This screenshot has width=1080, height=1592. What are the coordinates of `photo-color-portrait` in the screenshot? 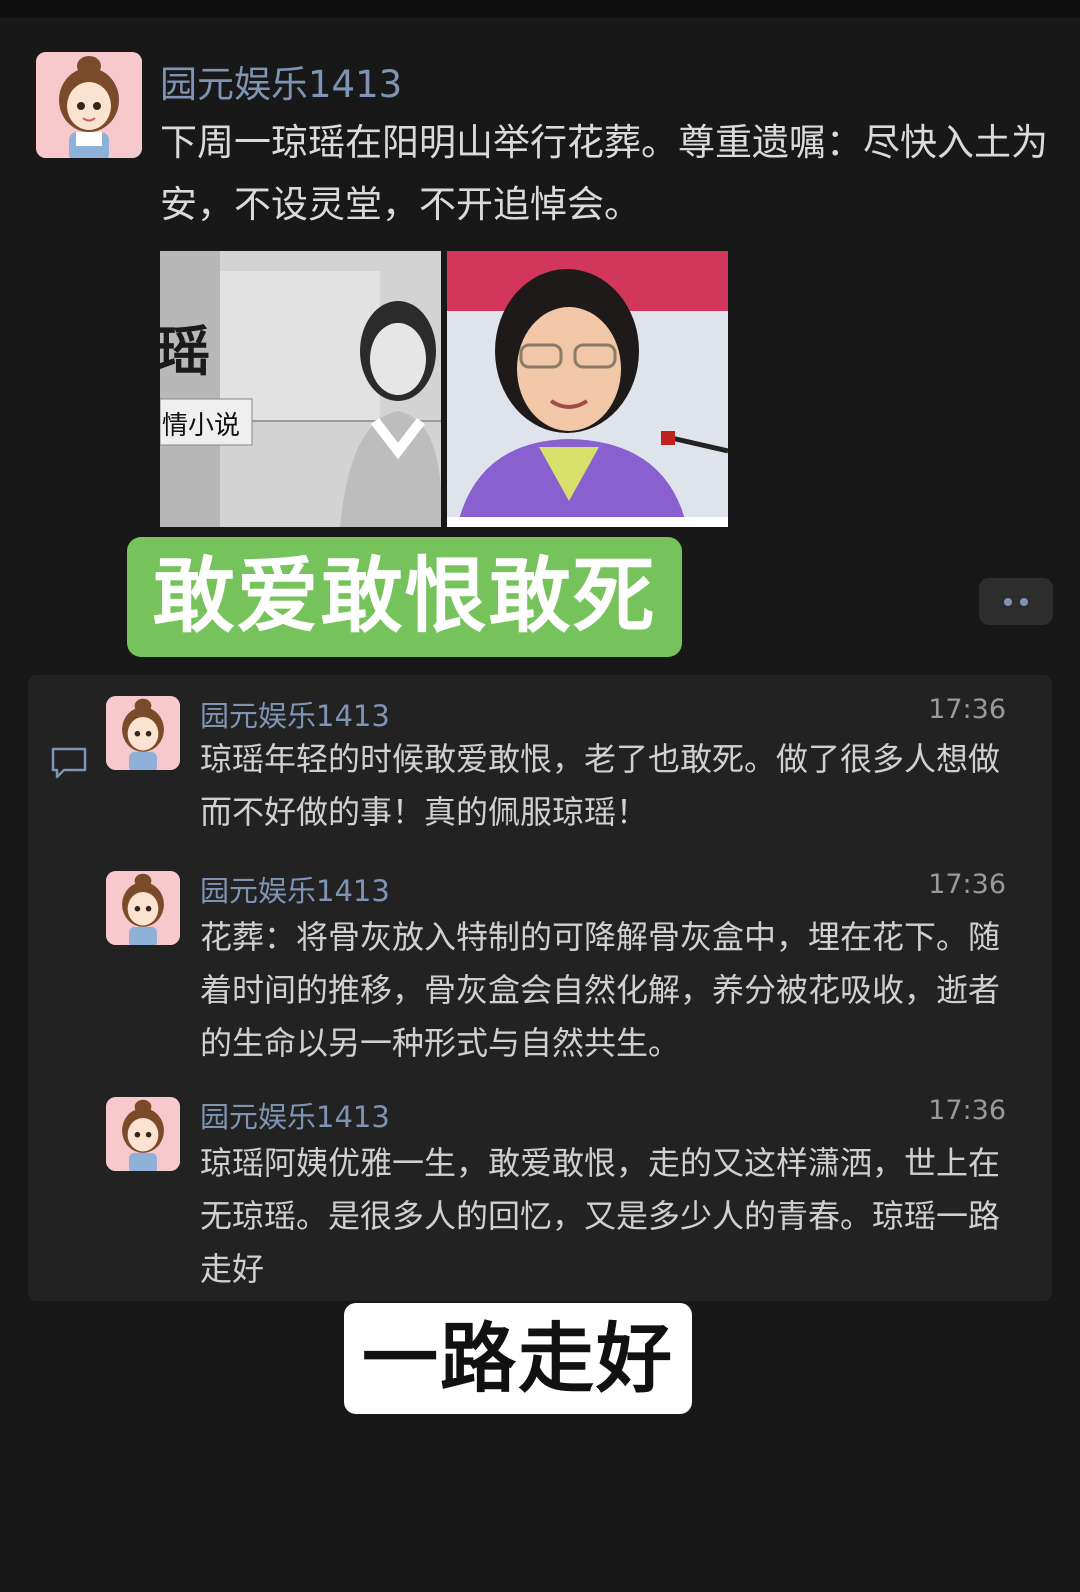 It's located at (587, 389).